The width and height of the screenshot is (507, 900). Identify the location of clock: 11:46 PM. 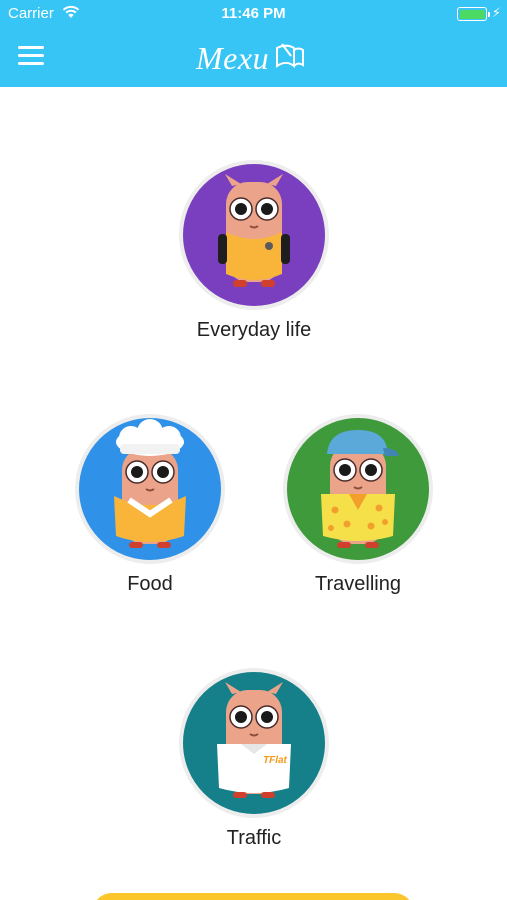
(253, 13).